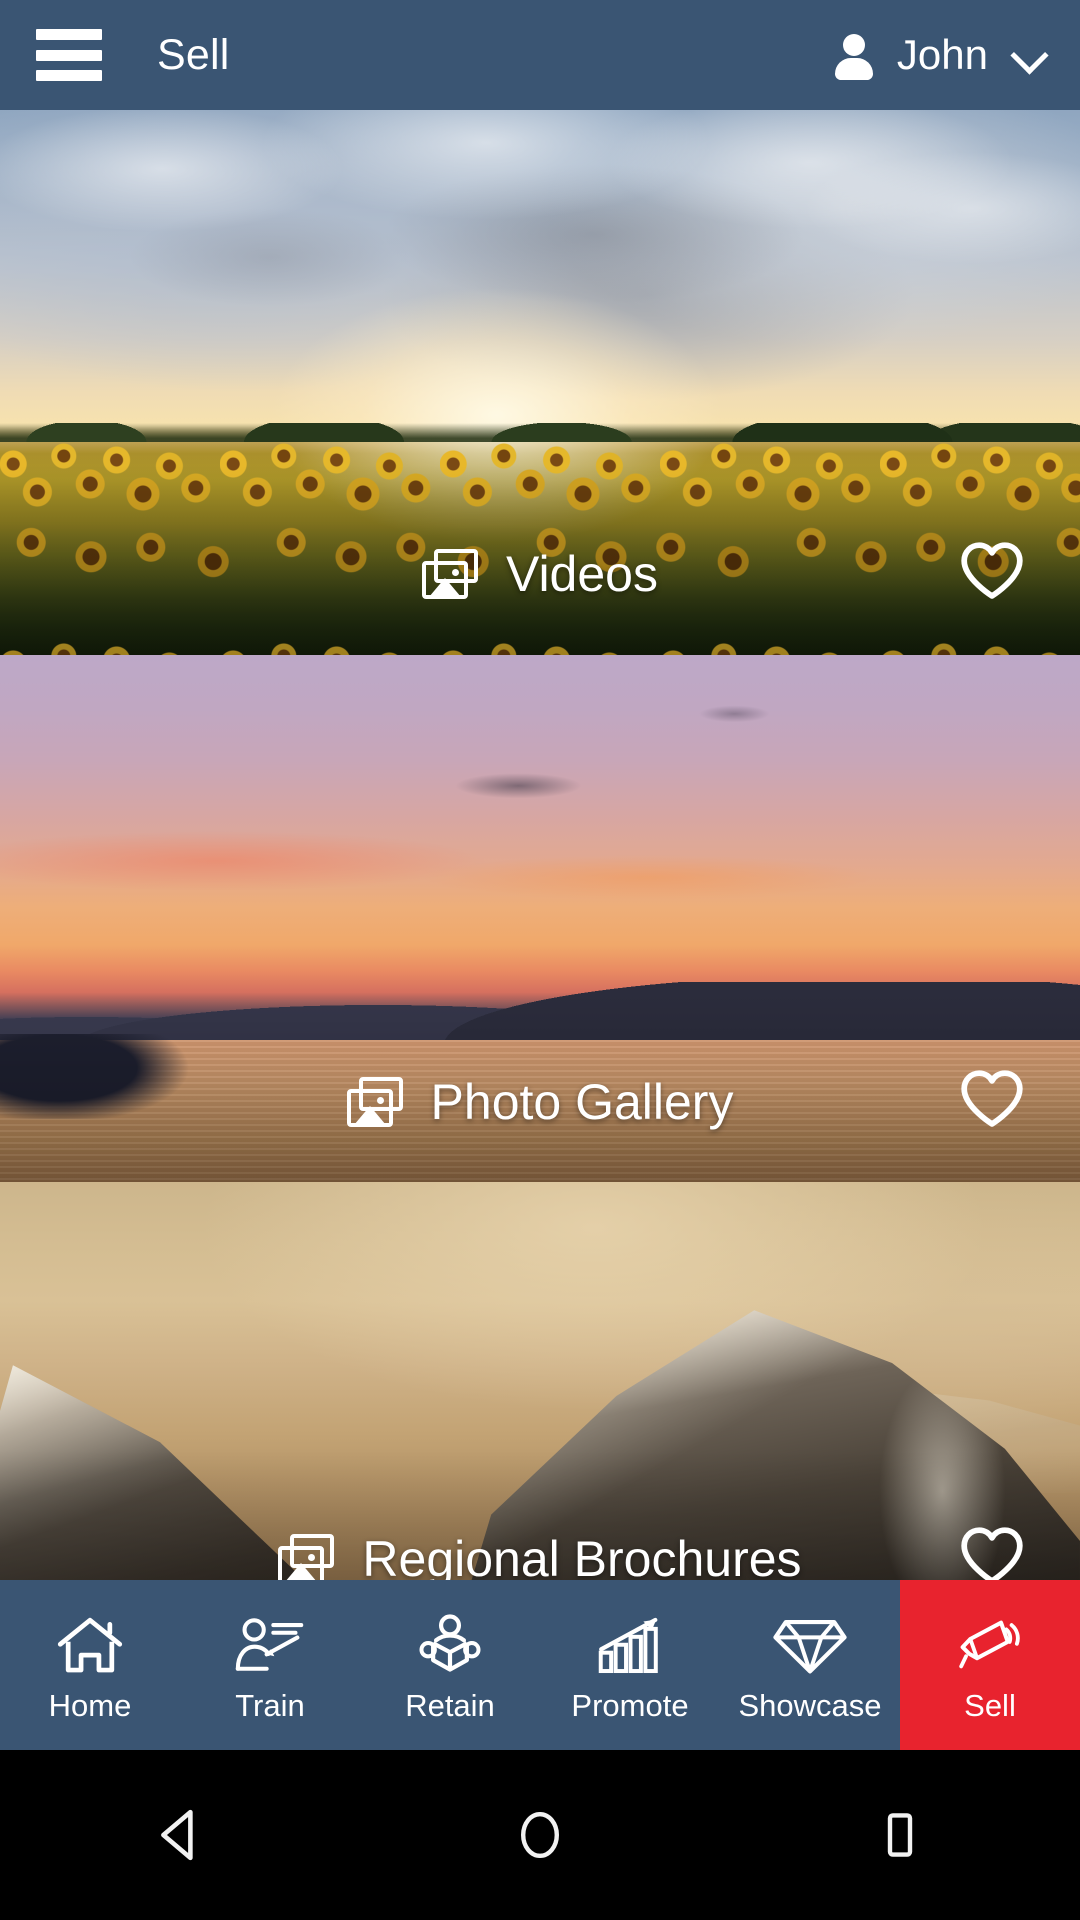 The image size is (1080, 1920). I want to click on nav-item-sell: Sell, so click(990, 1665).